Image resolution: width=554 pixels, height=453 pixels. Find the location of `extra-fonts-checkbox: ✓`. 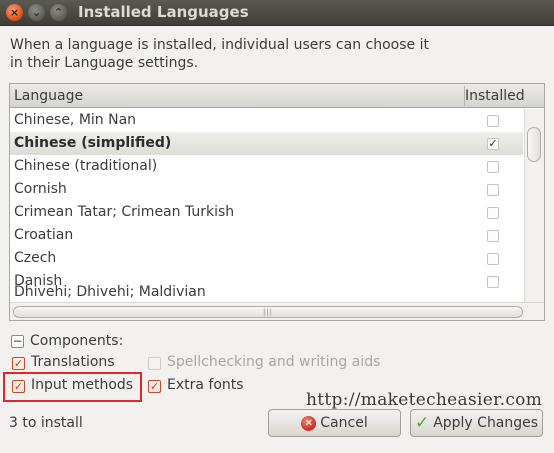

extra-fonts-checkbox: ✓ is located at coordinates (154, 386).